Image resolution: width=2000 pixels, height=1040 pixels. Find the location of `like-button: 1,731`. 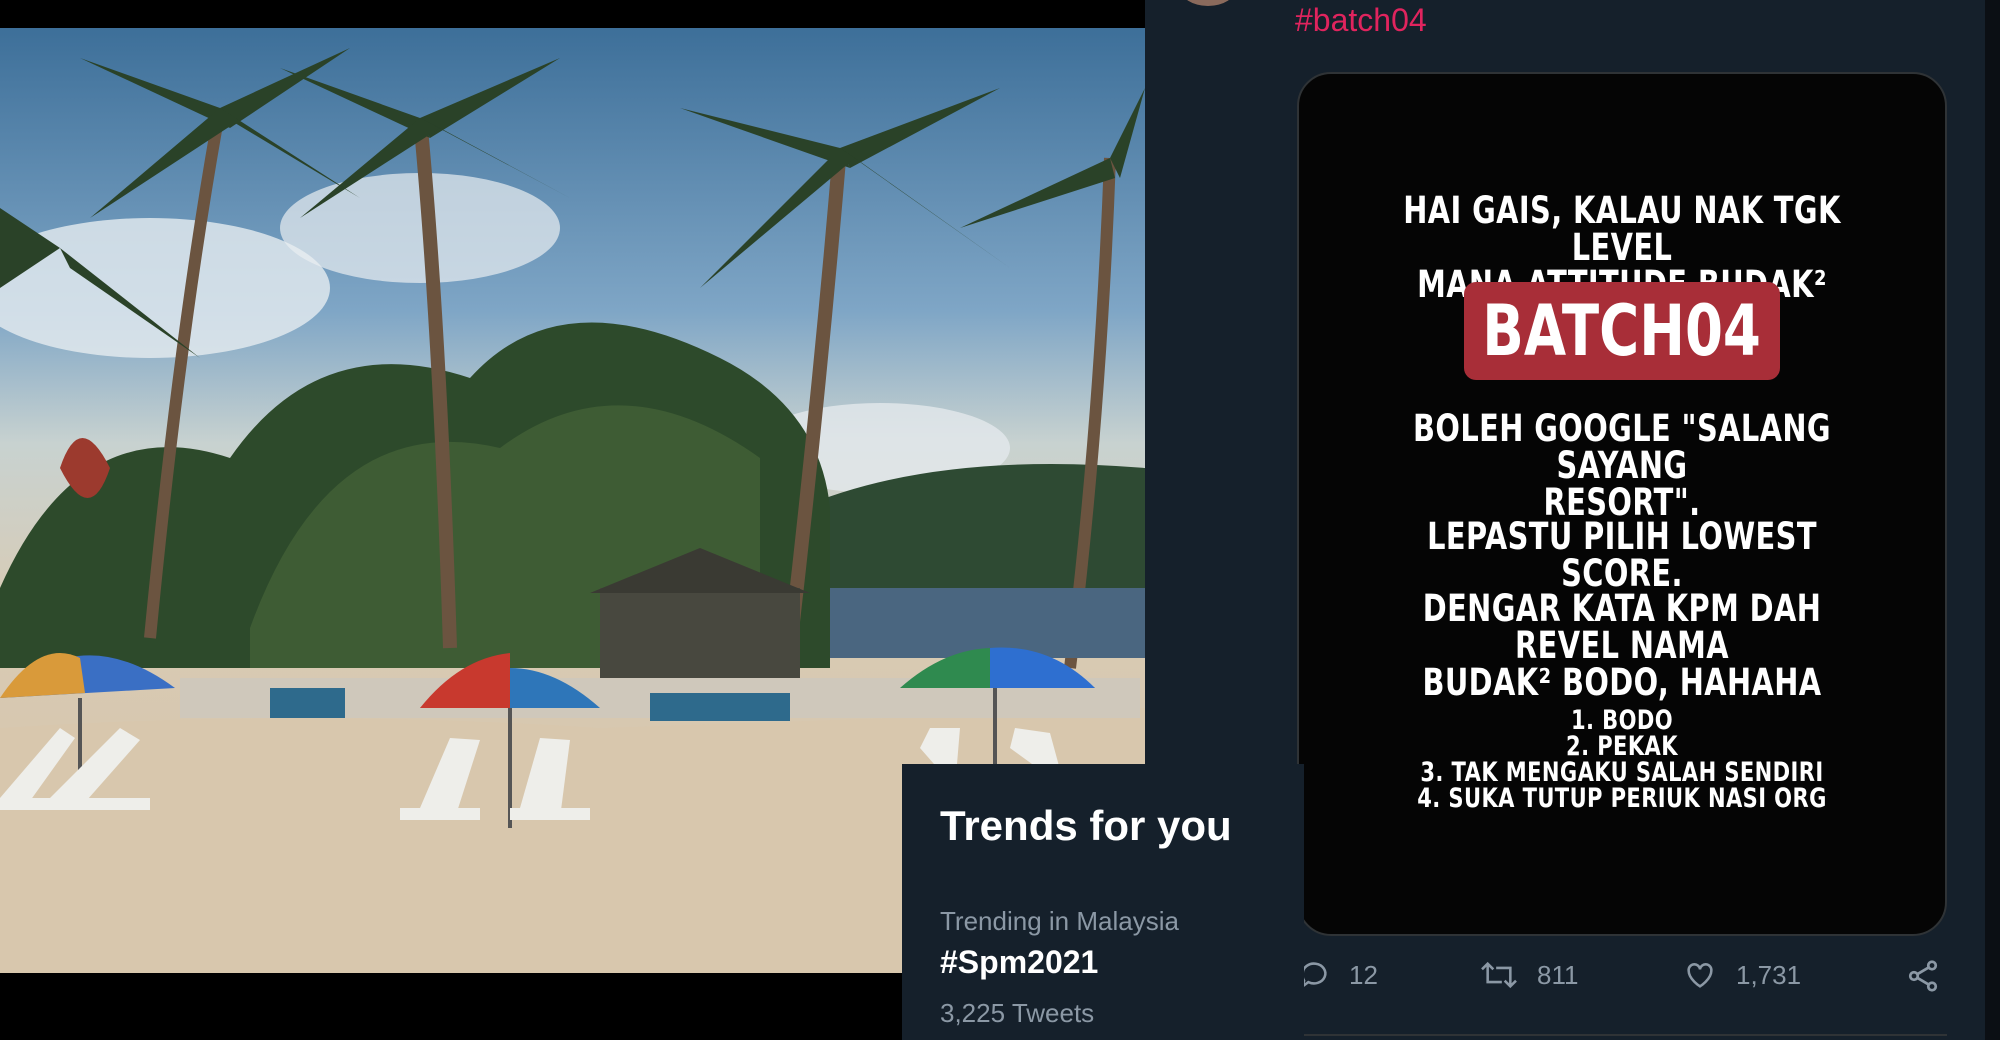

like-button: 1,731 is located at coordinates (1741, 975).